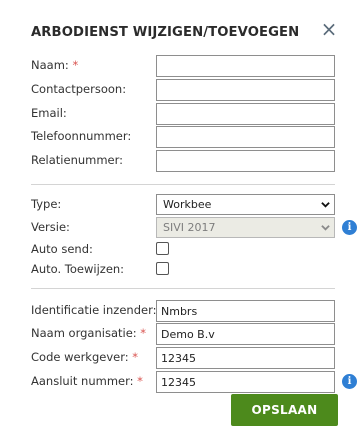  I want to click on versie-label: Versie:, so click(50, 227).